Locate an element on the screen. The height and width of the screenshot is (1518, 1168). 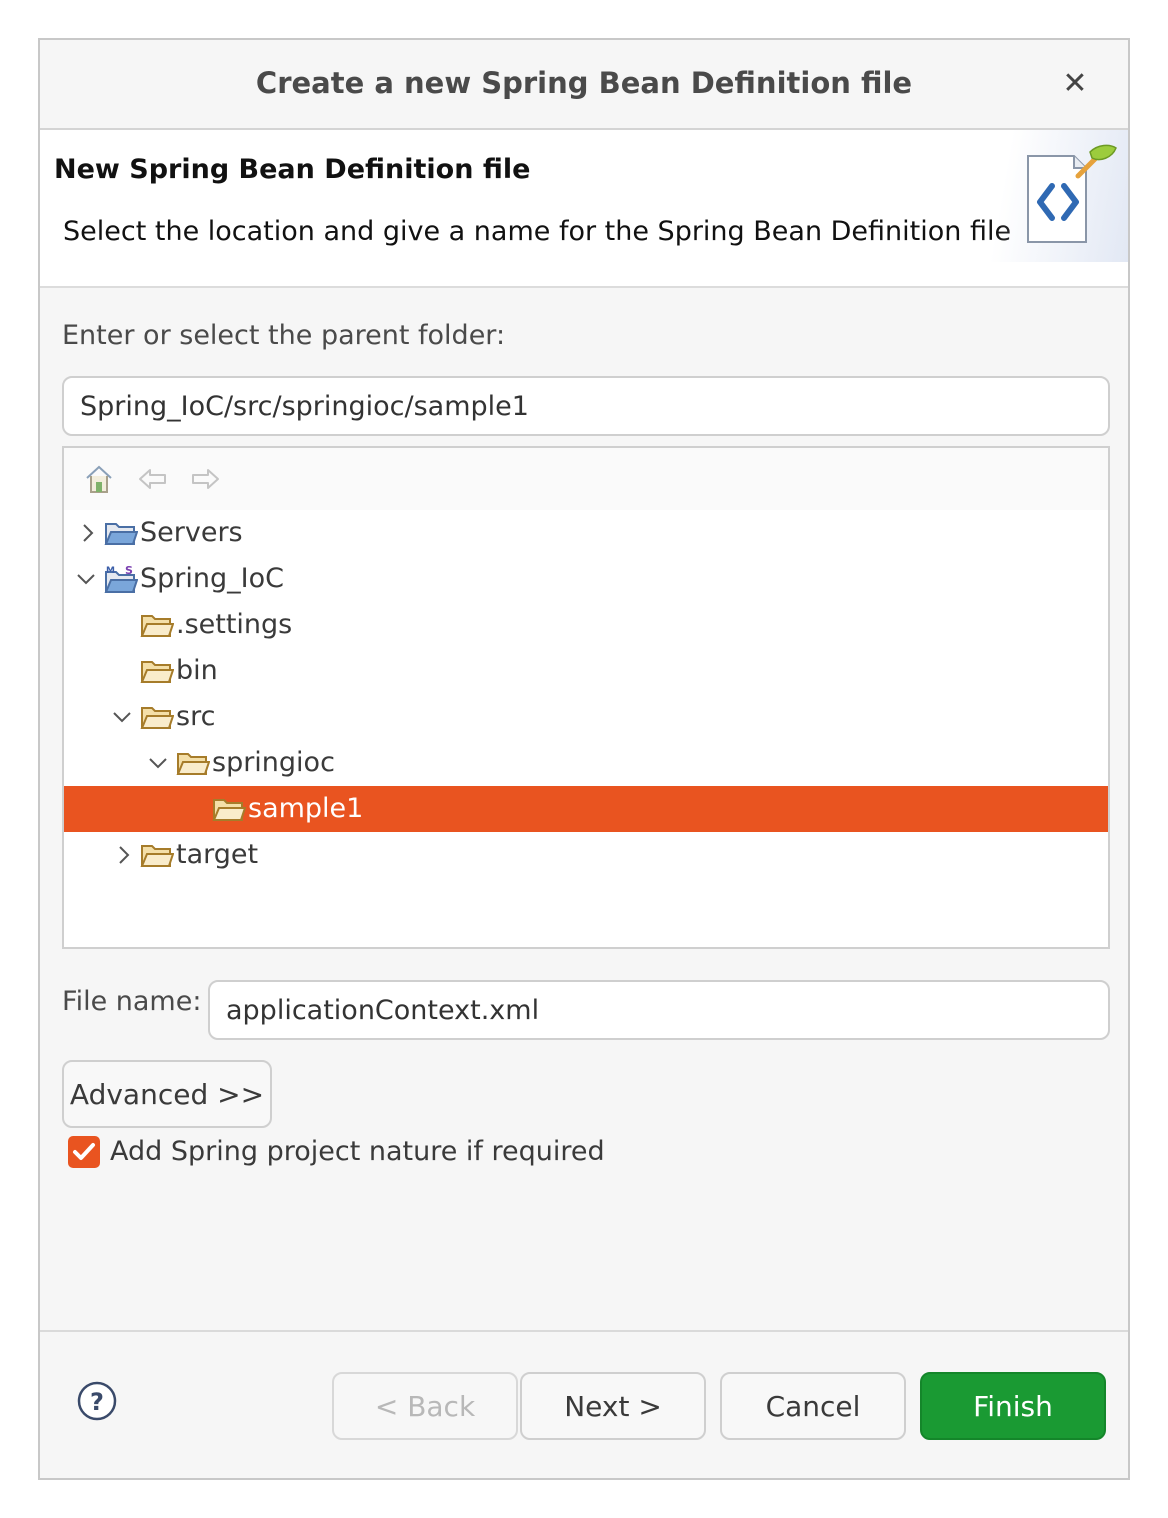
file-name-input: applicationContext.xml is located at coordinates (659, 1010).